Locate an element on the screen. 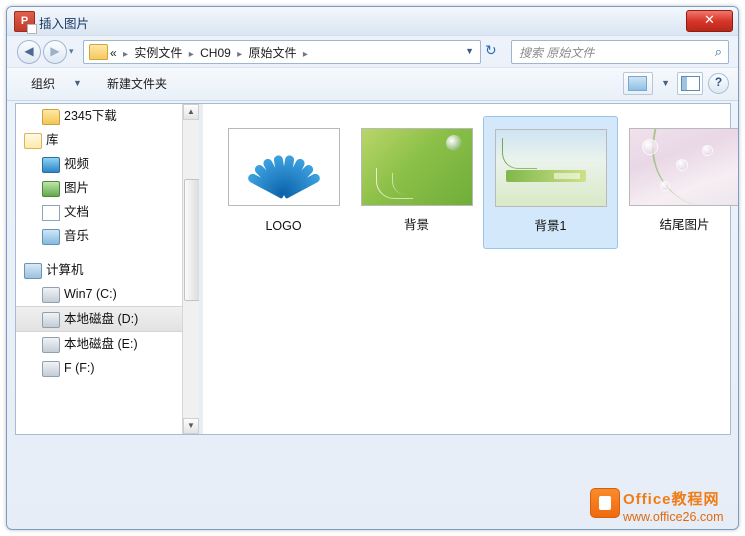  forward-button: ▶ is located at coordinates (55, 52).